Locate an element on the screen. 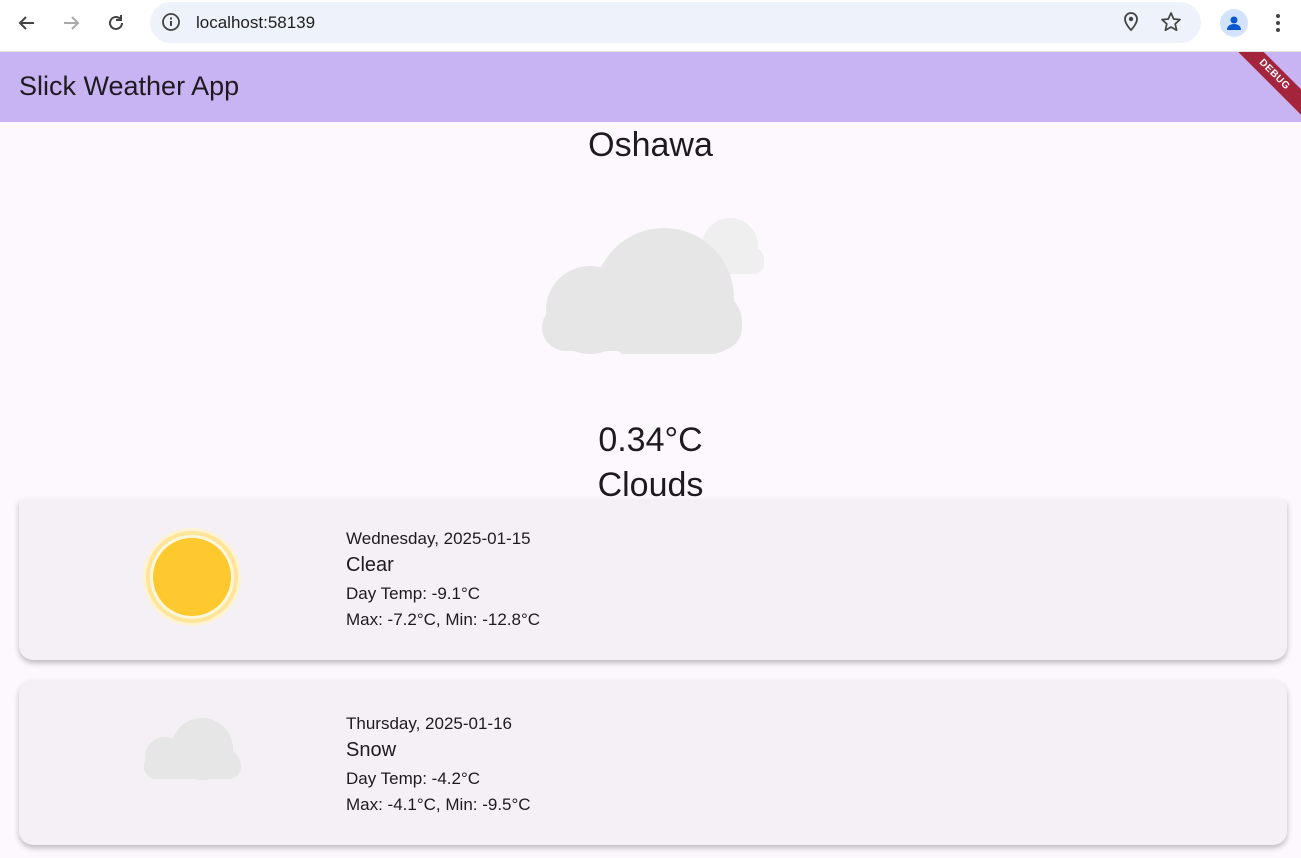  debug-banner: DEBUG is located at coordinates (1264, 86).